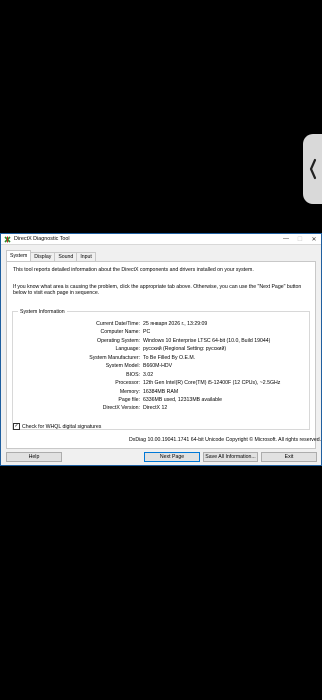  I want to click on info-row: DirectX Version: DirectX 12, so click(162, 409).